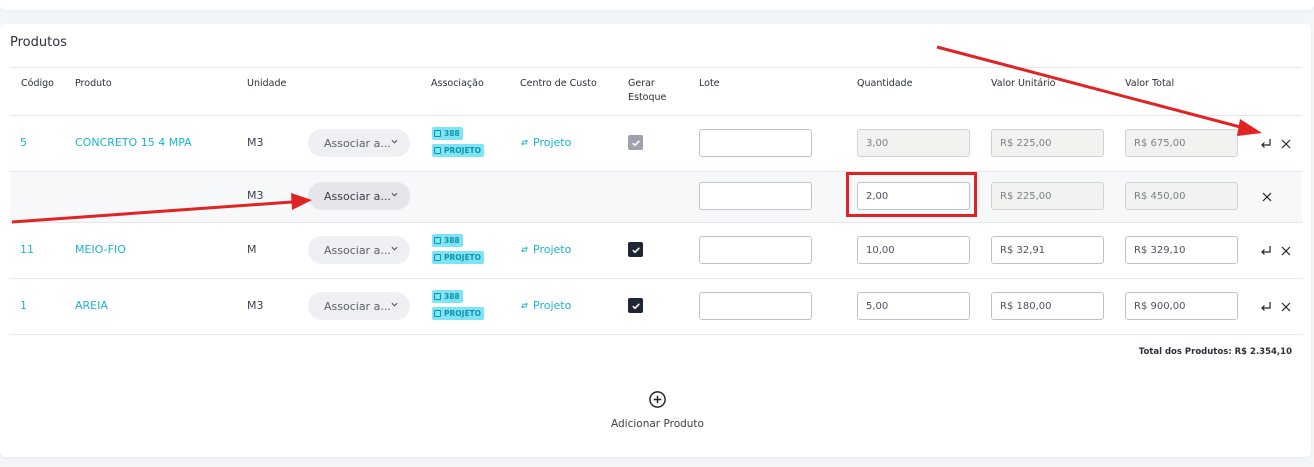 The height and width of the screenshot is (467, 1314). I want to click on row-produto: AREIA, so click(91, 305).